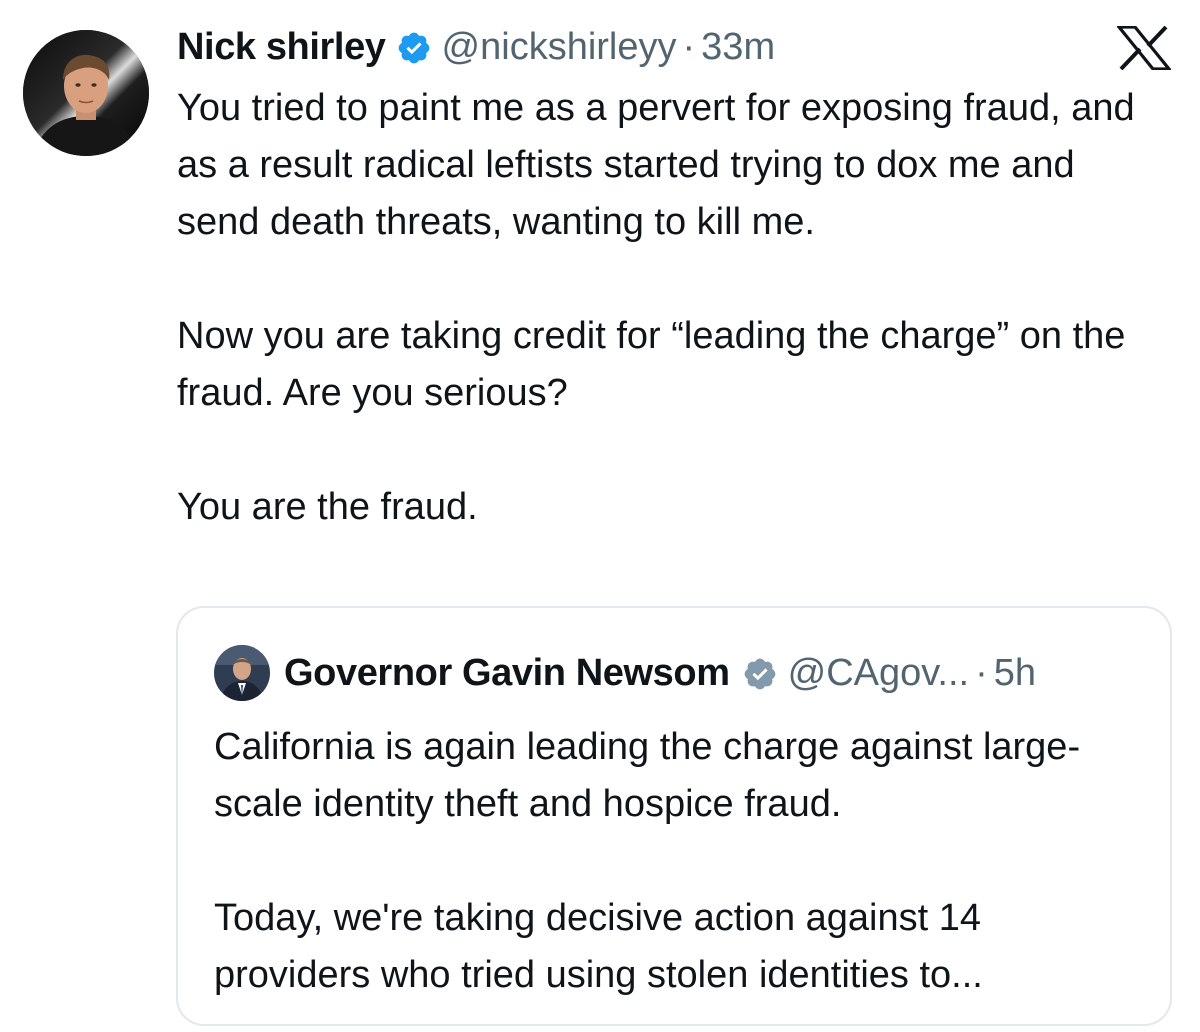 This screenshot has width=1200, height=1032. I want to click on x-logo-icon, so click(1144, 48).